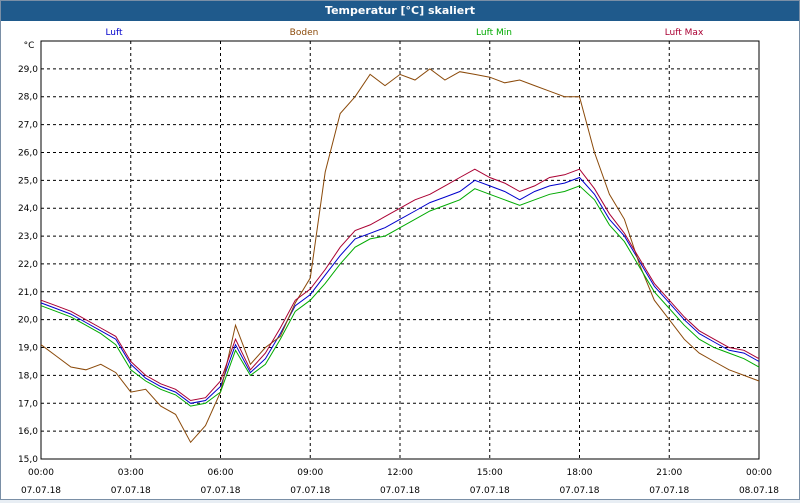 Image resolution: width=800 pixels, height=503 pixels. I want to click on x-tick-time: 03:00, so click(131, 473).